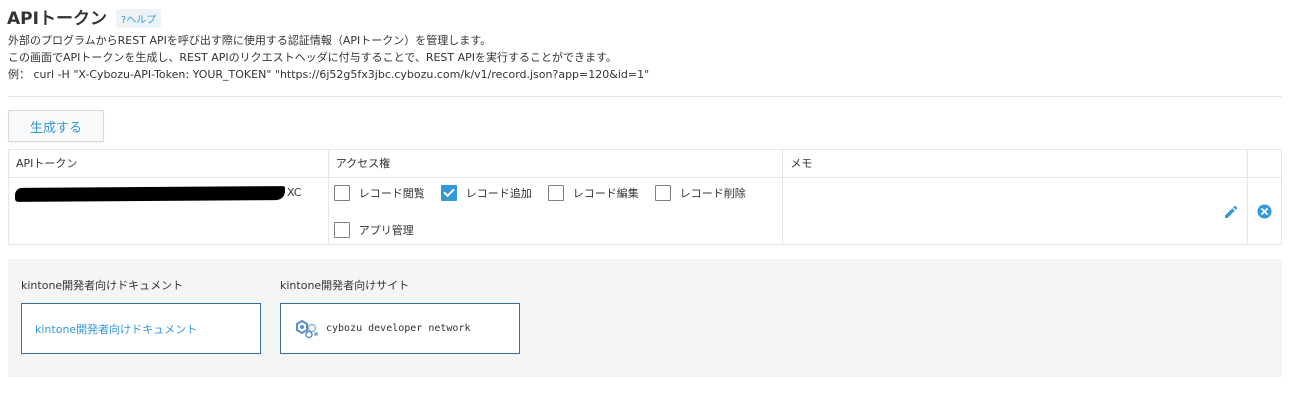 The width and height of the screenshot is (1291, 397). Describe the element at coordinates (341, 193) in the screenshot. I see `permission-view-checkbox` at that location.